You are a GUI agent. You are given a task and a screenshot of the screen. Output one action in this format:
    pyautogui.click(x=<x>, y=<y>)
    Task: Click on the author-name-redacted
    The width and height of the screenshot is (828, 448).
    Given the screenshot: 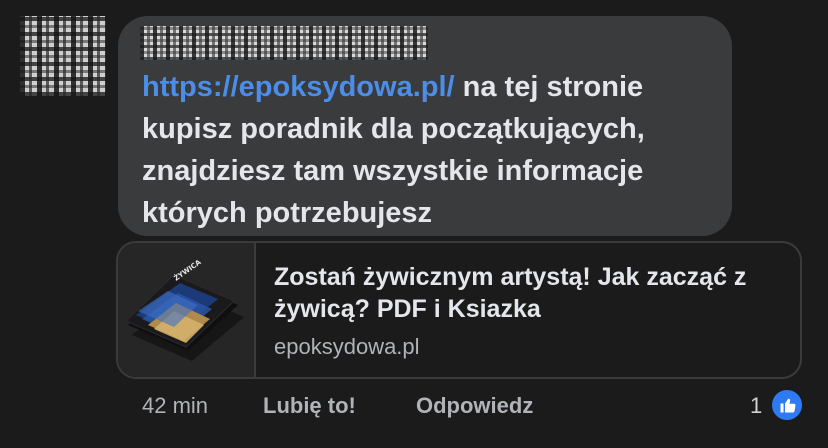 What is the action you would take?
    pyautogui.click(x=284, y=43)
    